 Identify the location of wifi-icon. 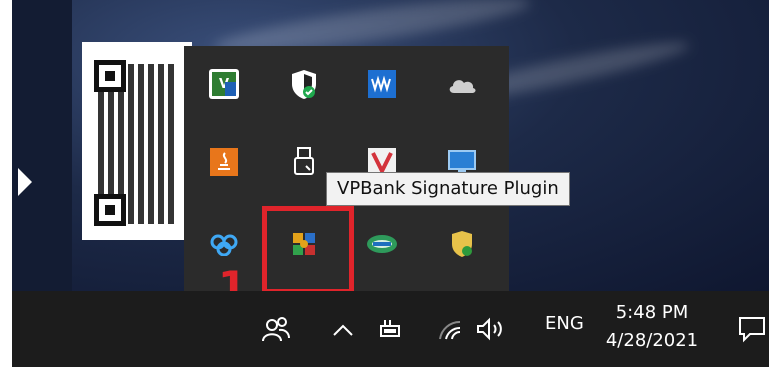
(451, 329).